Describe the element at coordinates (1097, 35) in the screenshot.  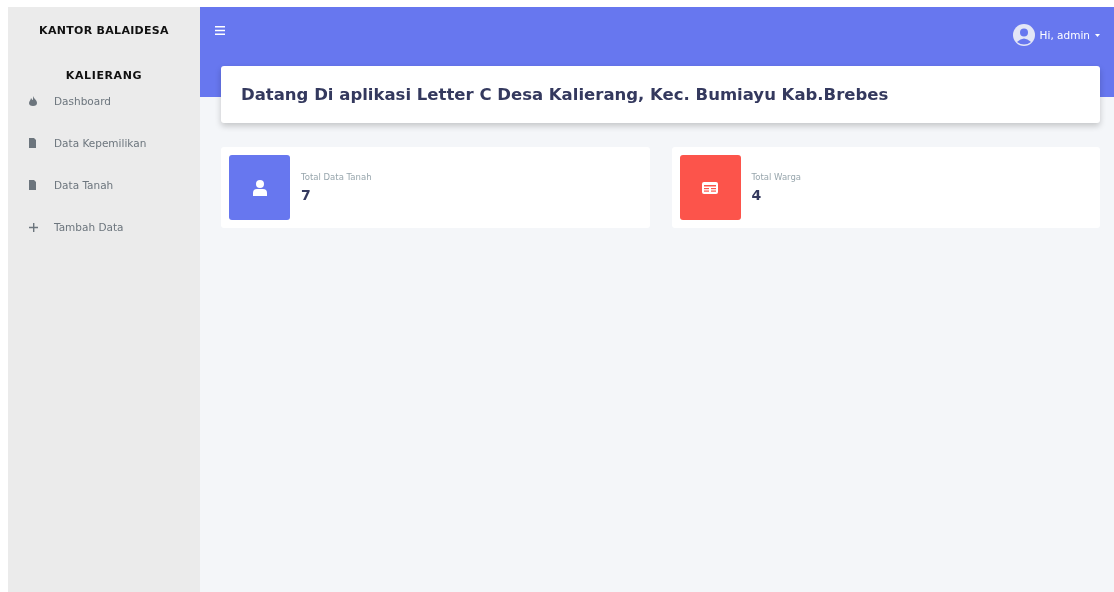
I see `caret-icon` at that location.